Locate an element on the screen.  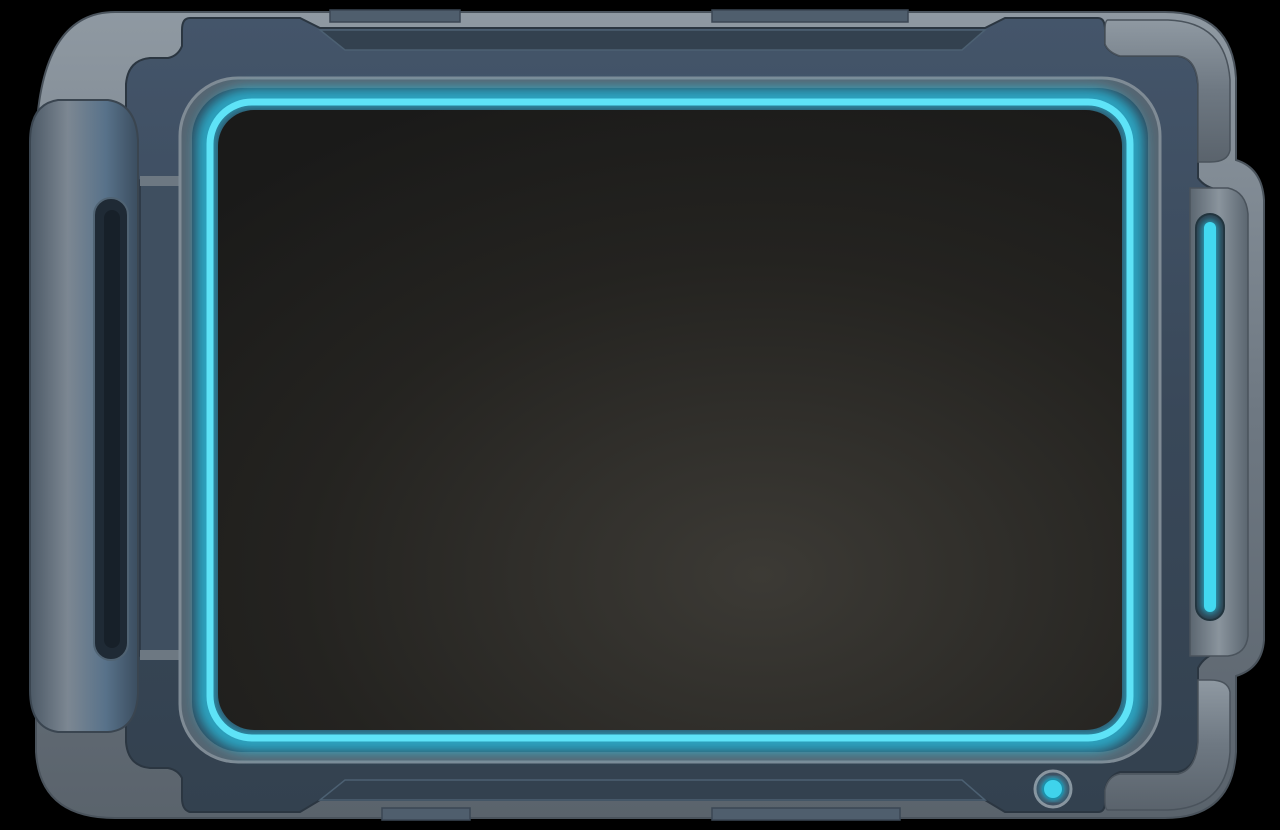
top-tab-left is located at coordinates (395, 16).